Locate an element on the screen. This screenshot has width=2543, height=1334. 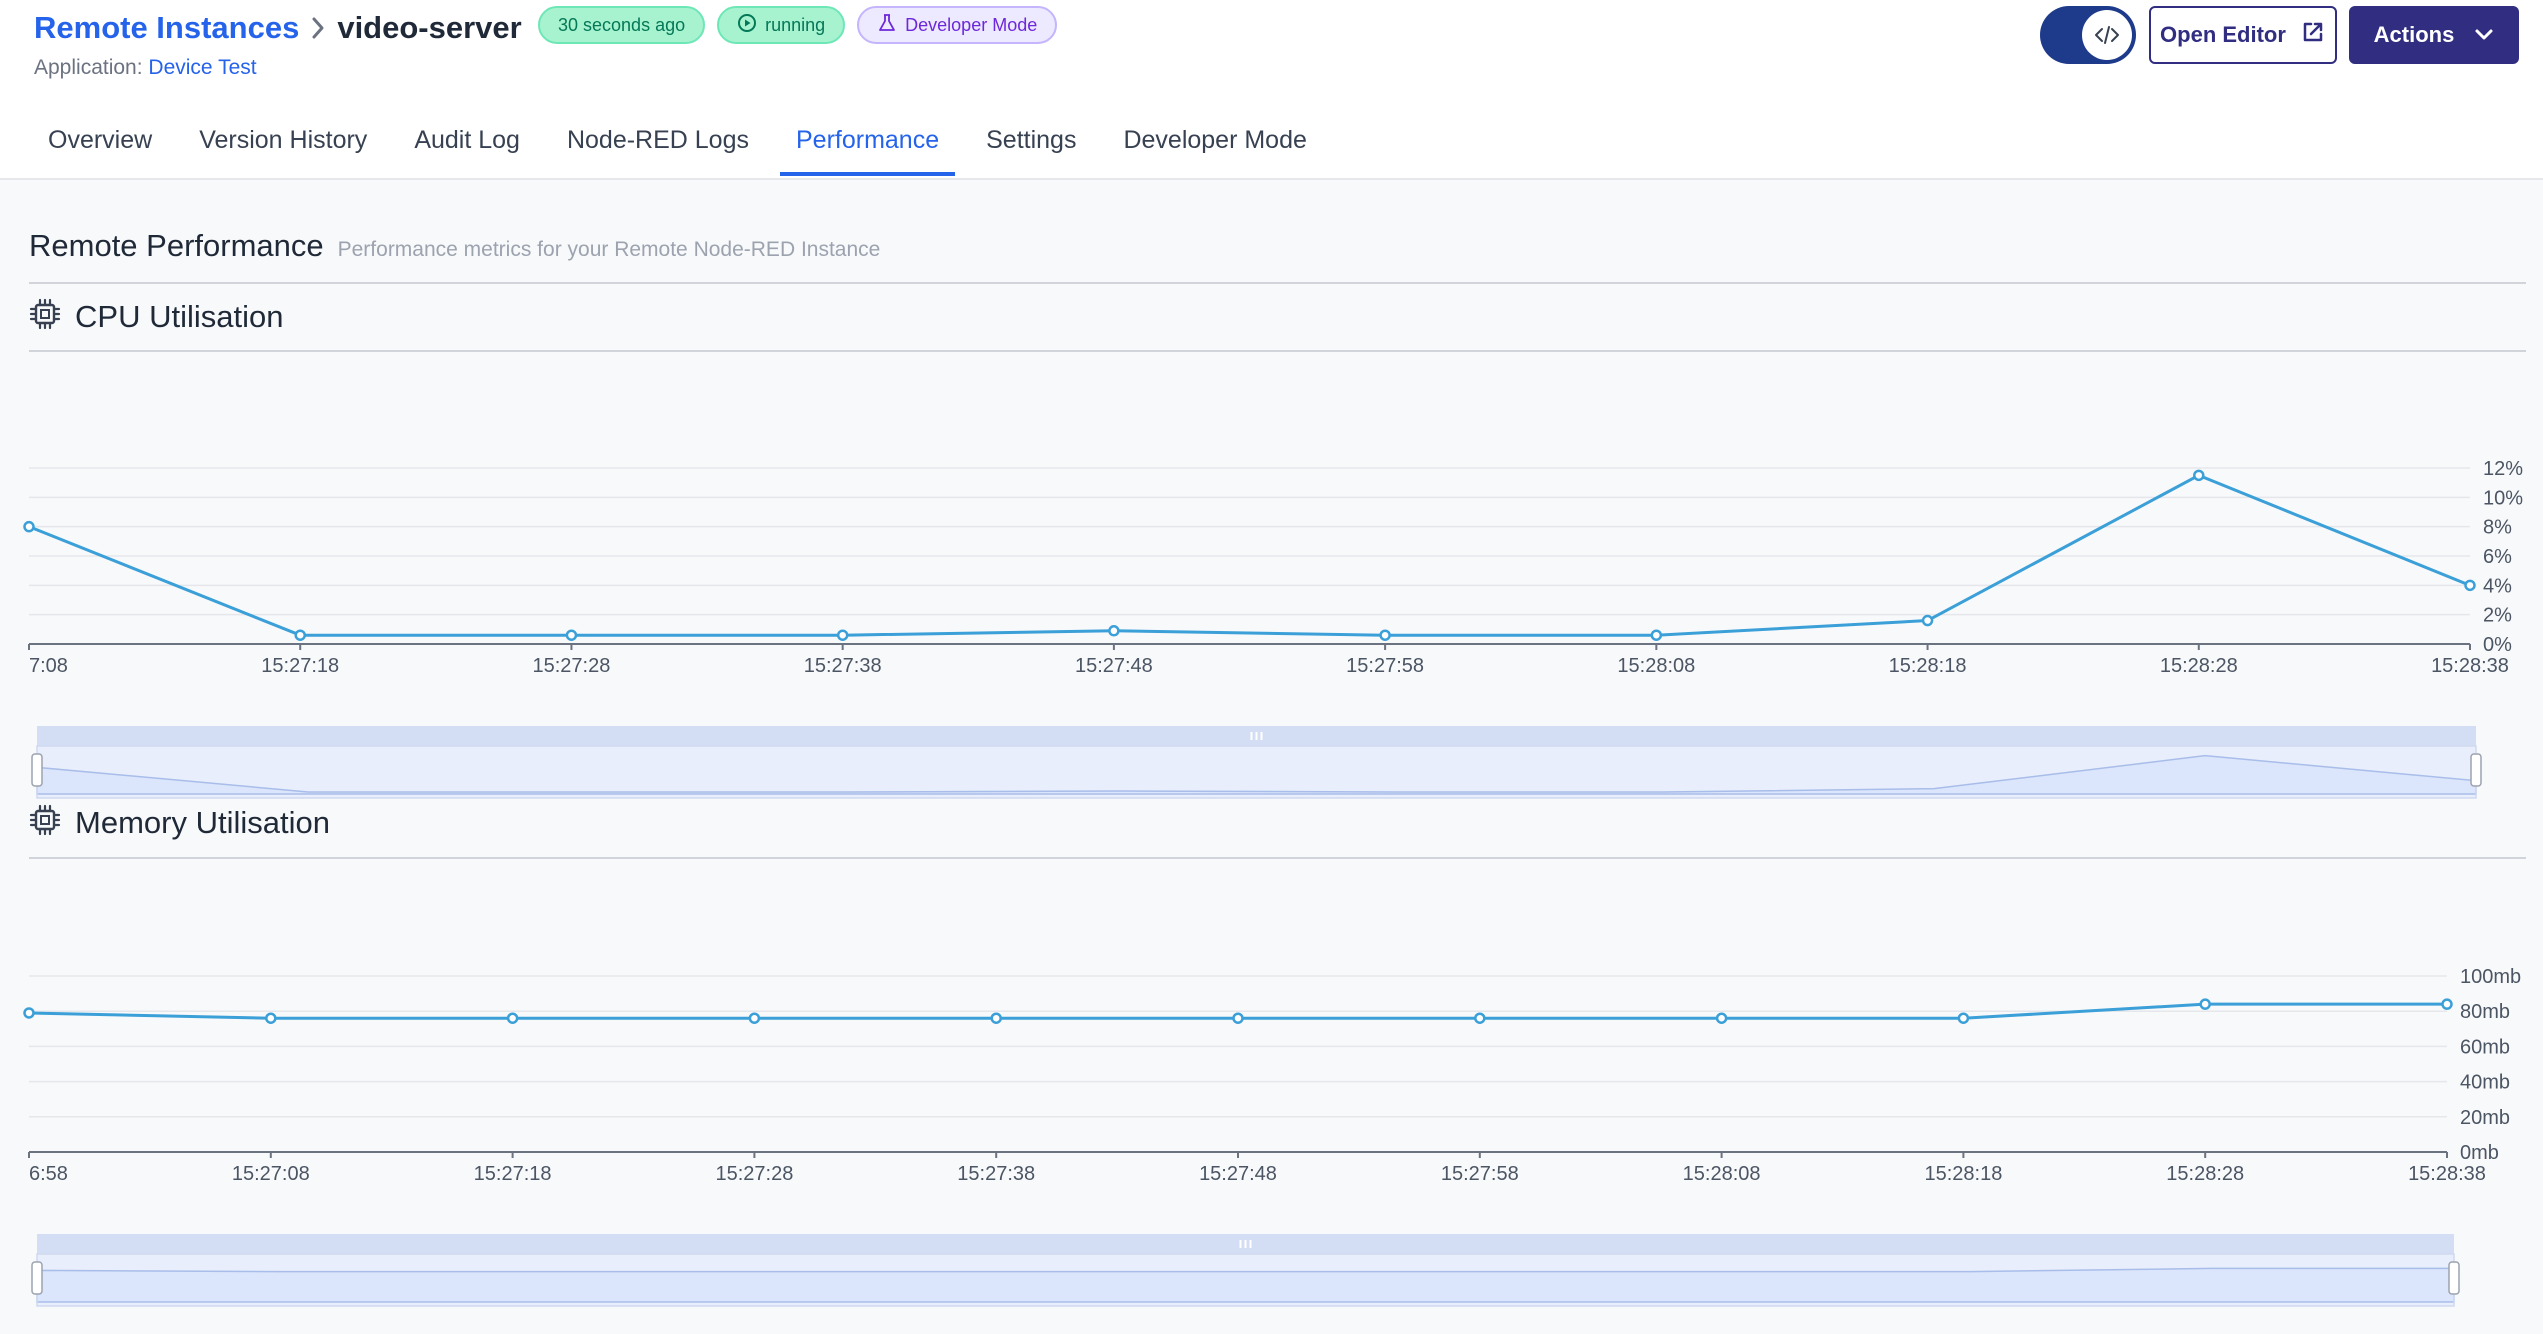
zoom-preview-area is located at coordinates (1245, 1285).